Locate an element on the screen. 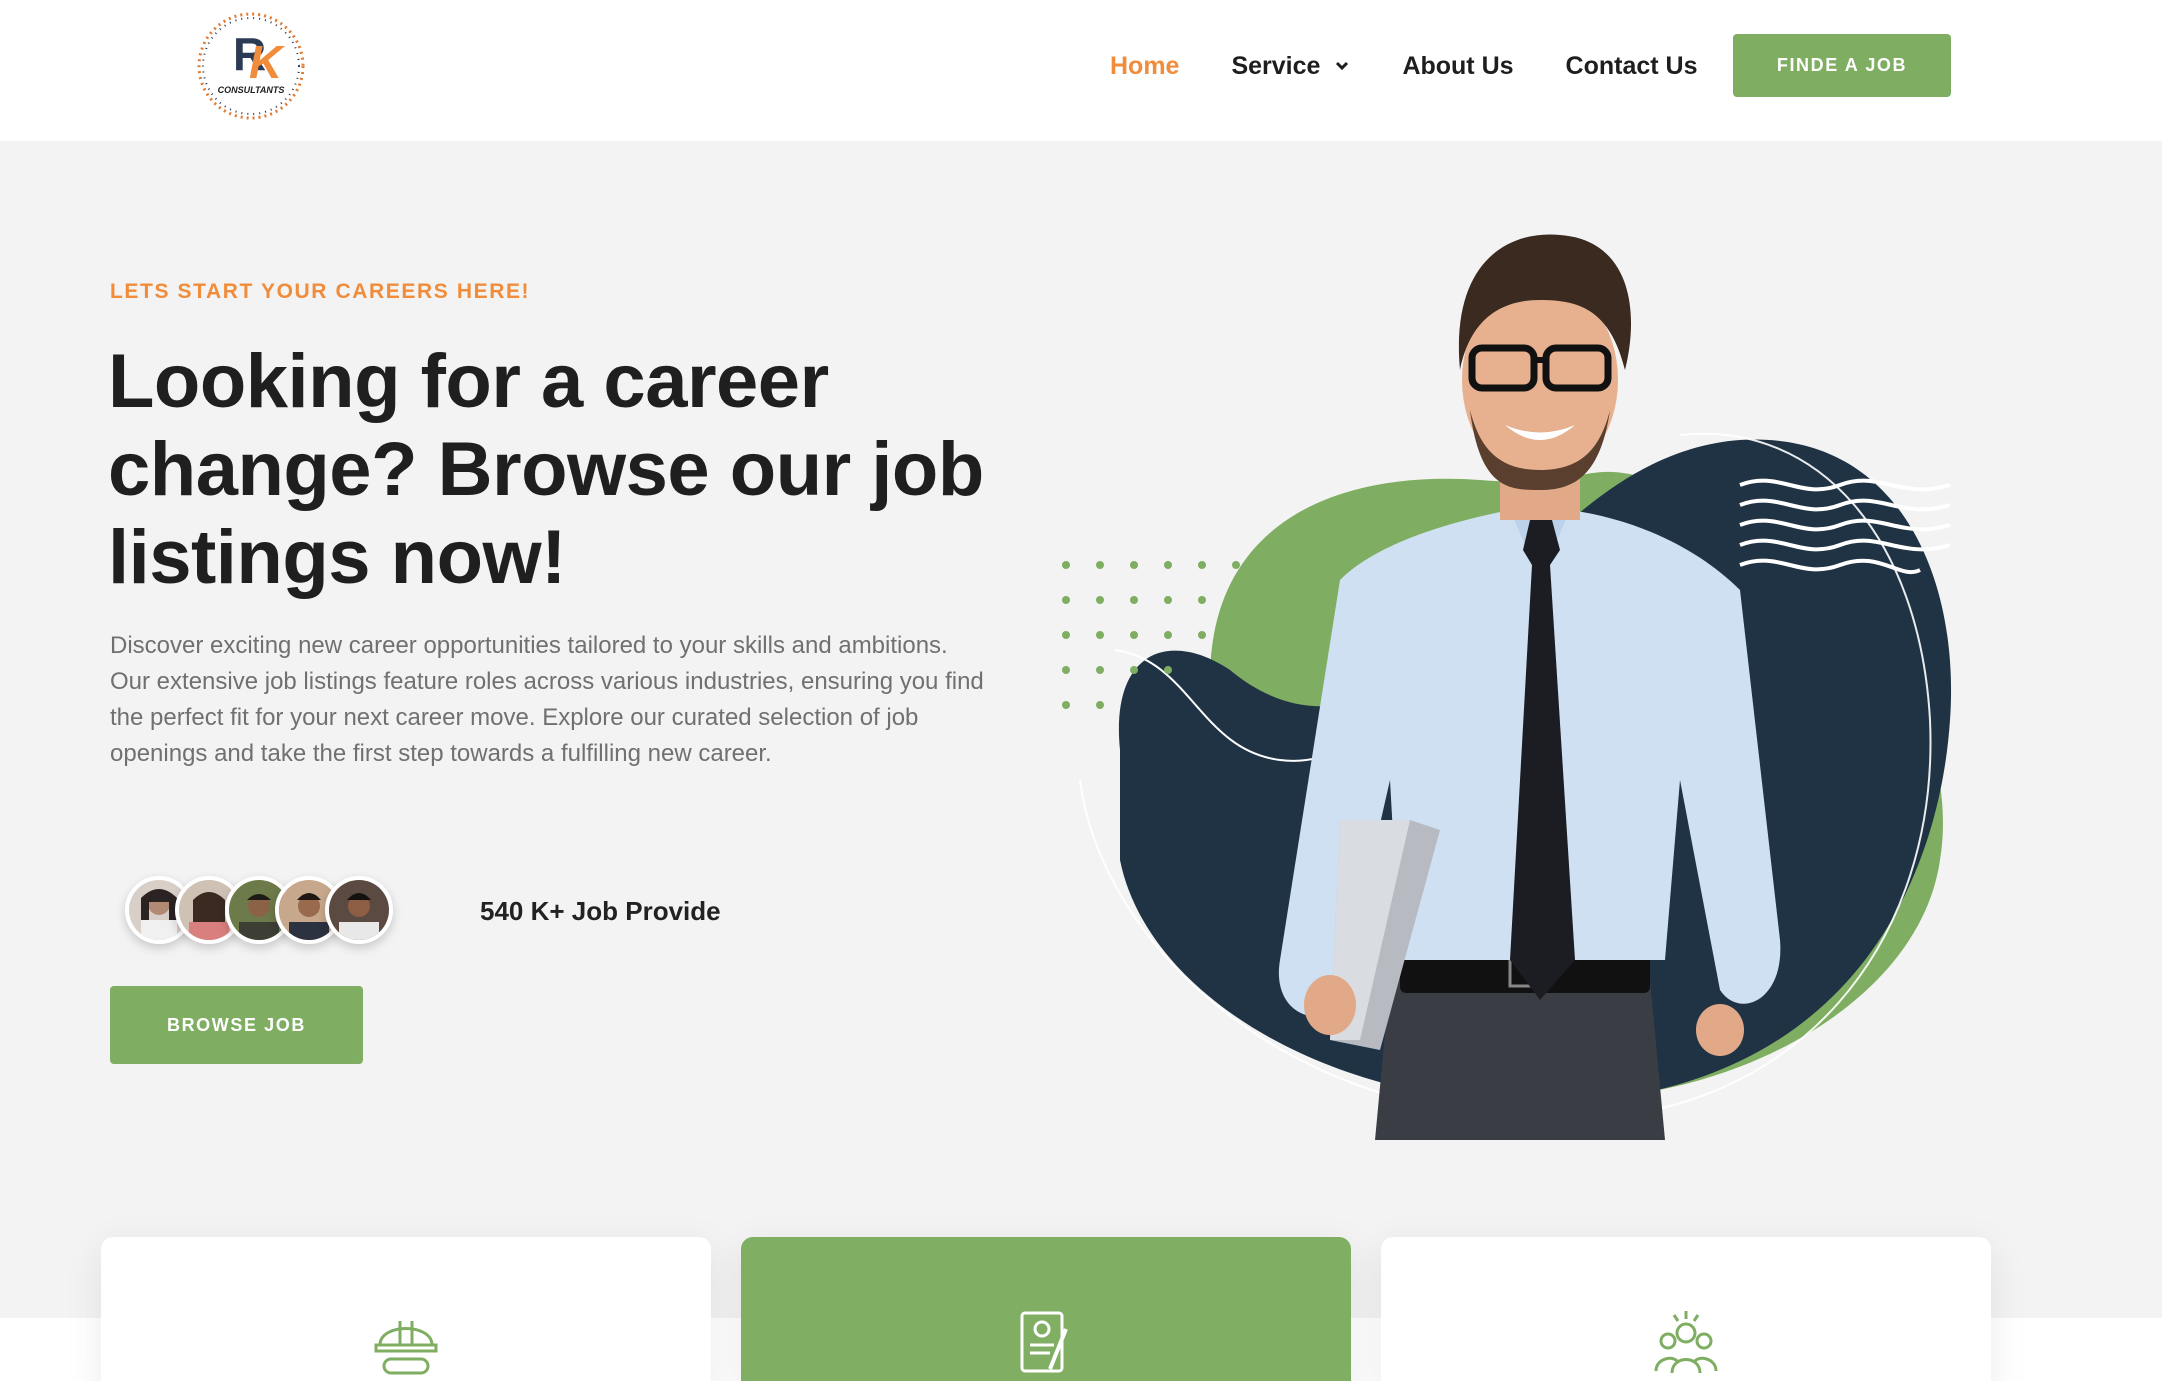 This screenshot has width=2162, height=1381. team-people-icon is located at coordinates (1686, 1342).